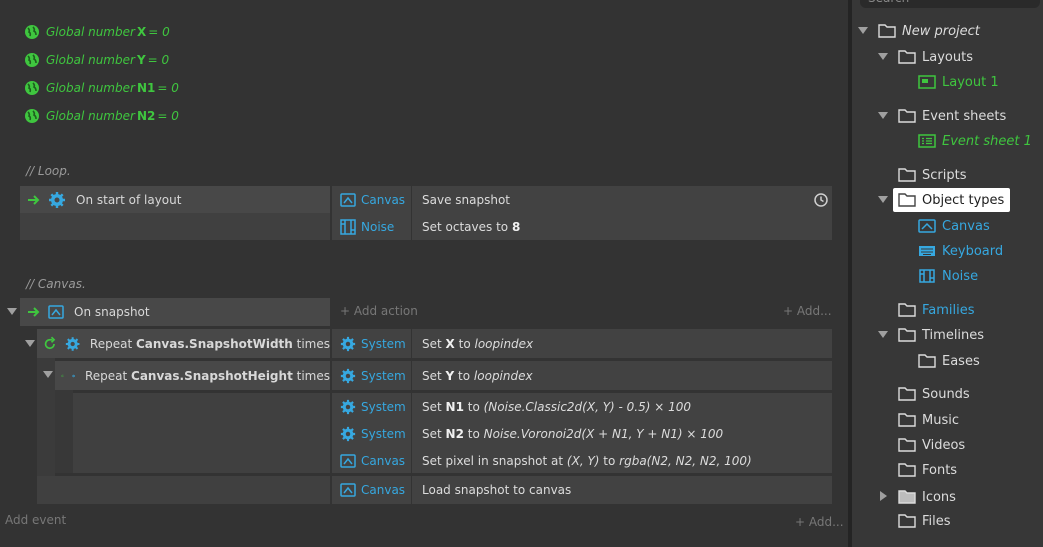 The image size is (1043, 547). I want to click on global-name: N1, so click(146, 88).